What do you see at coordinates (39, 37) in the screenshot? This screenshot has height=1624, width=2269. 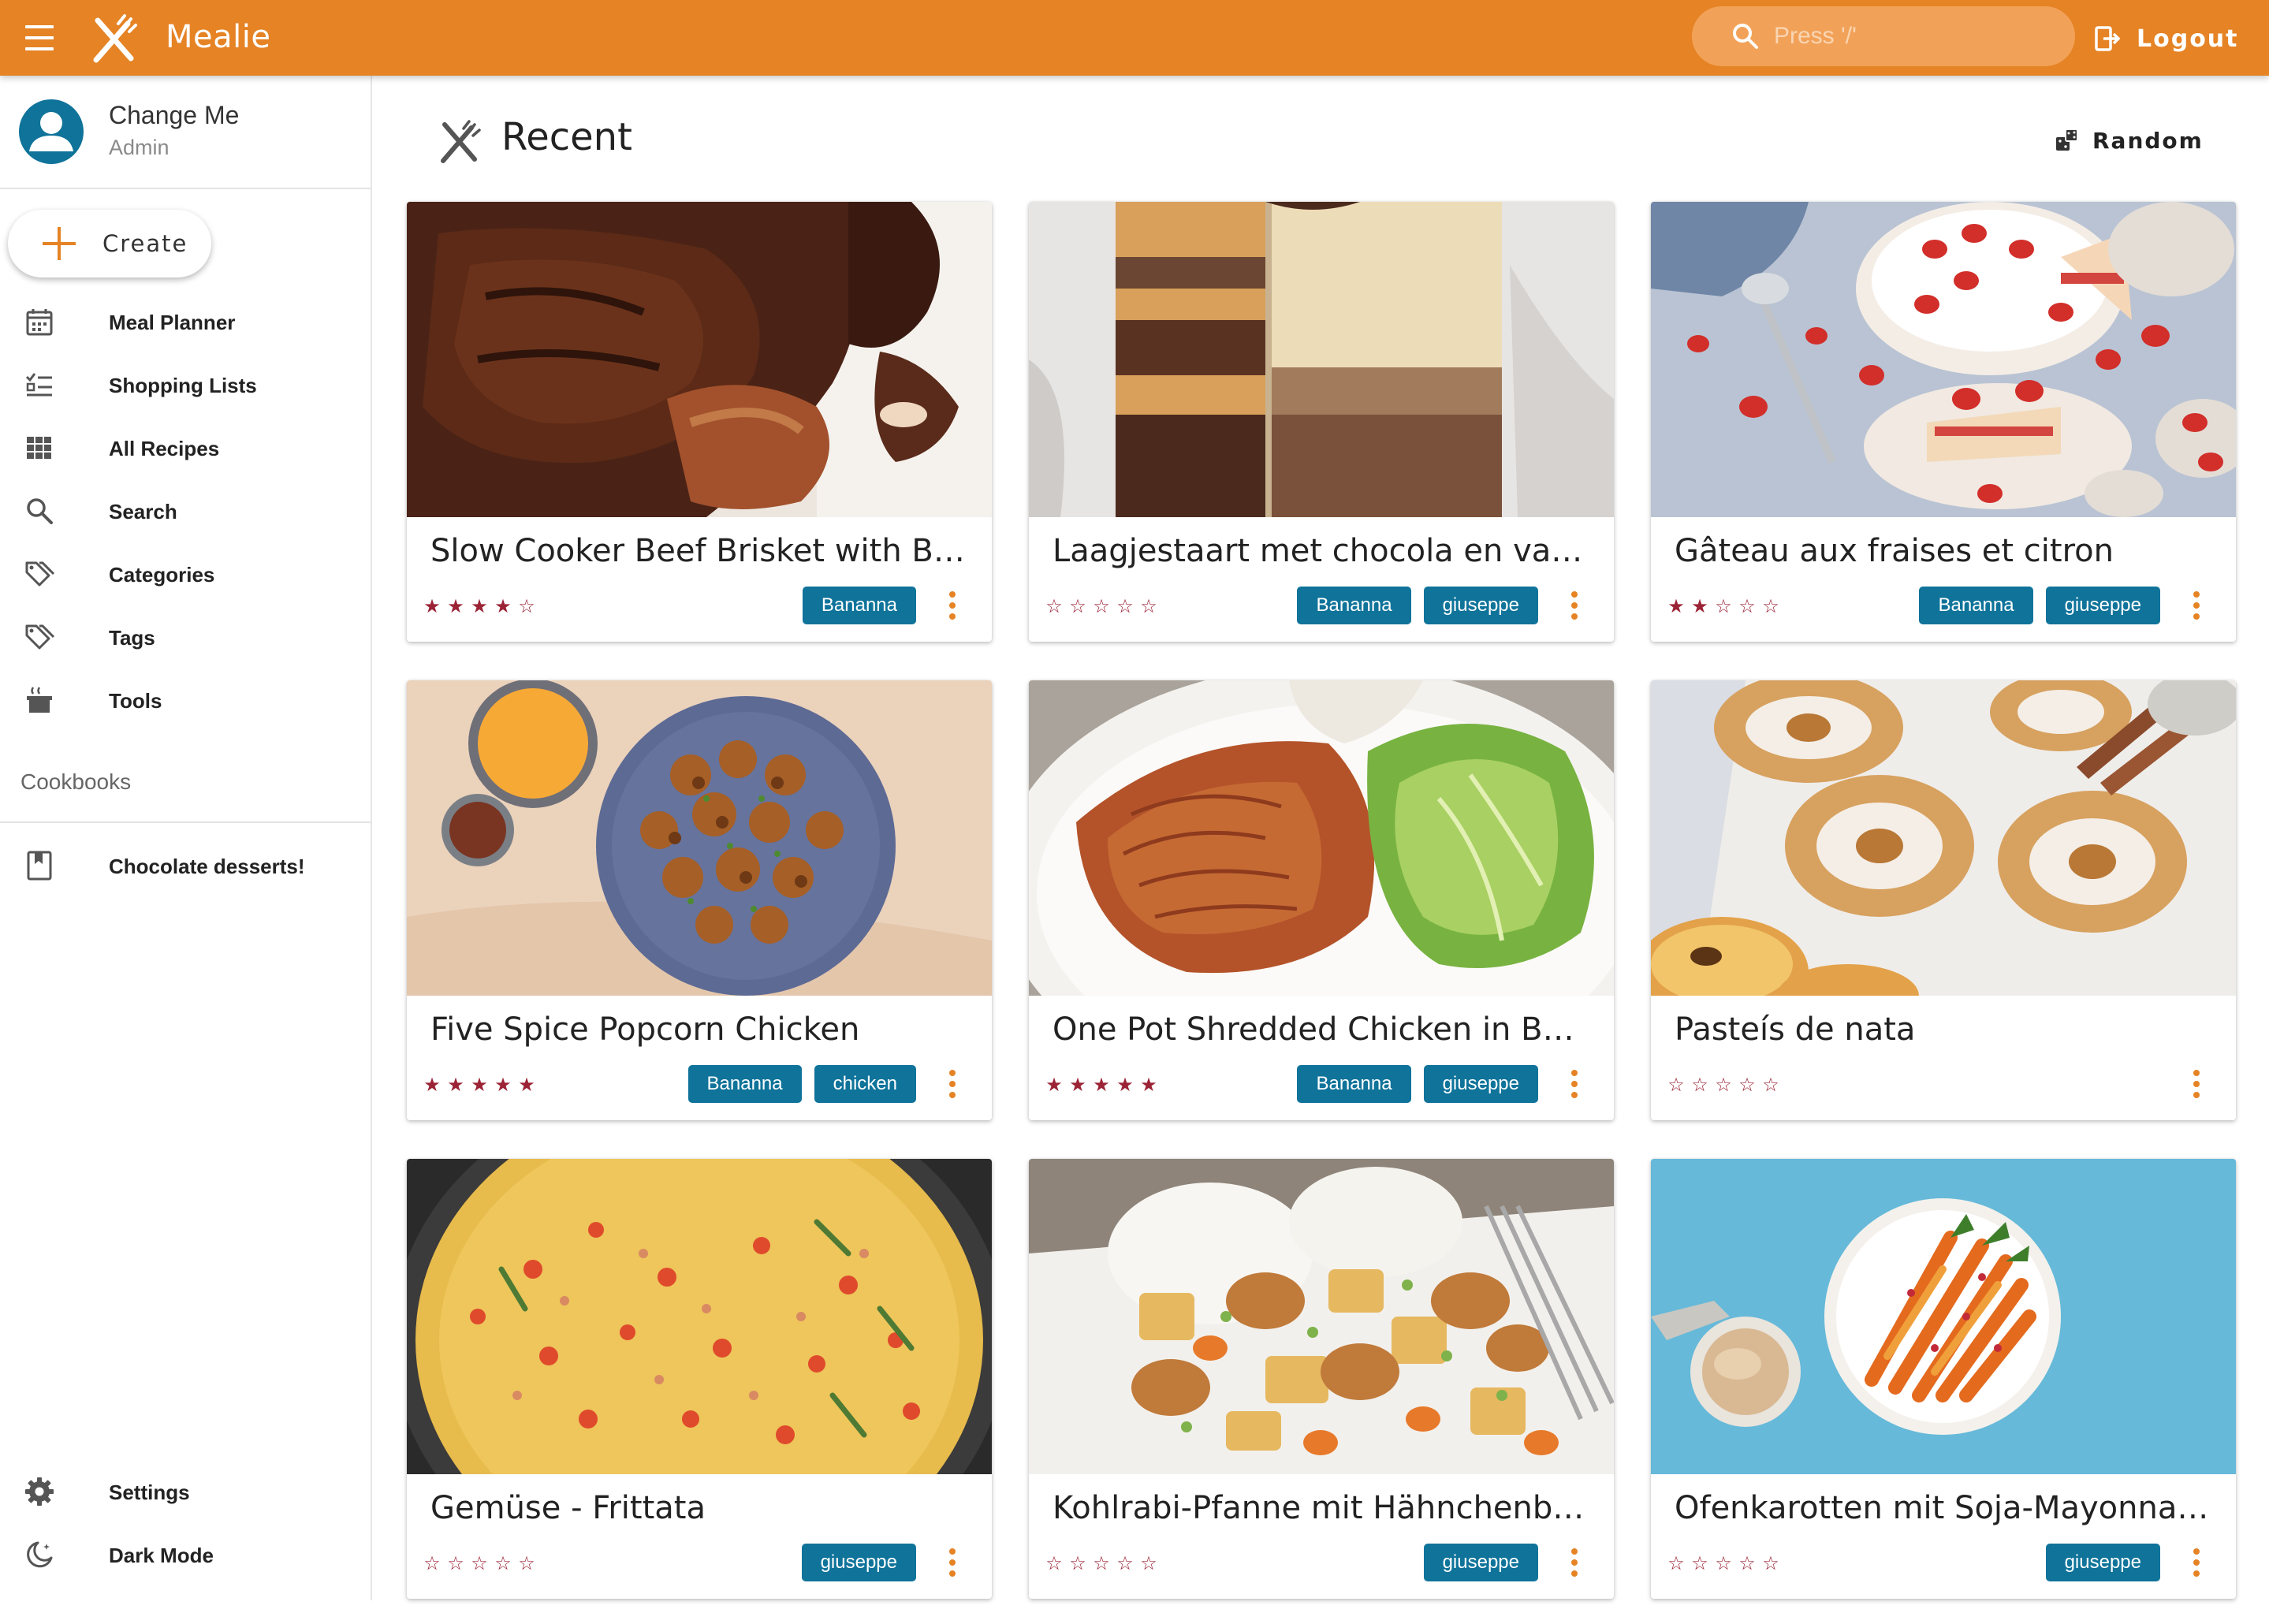 I see `menu-icon` at bounding box center [39, 37].